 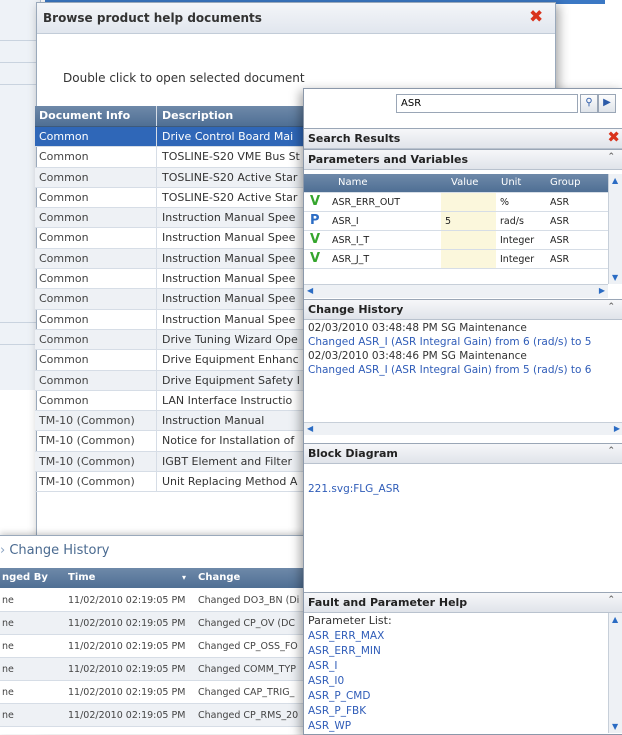 I want to click on search-input, so click(x=487, y=103).